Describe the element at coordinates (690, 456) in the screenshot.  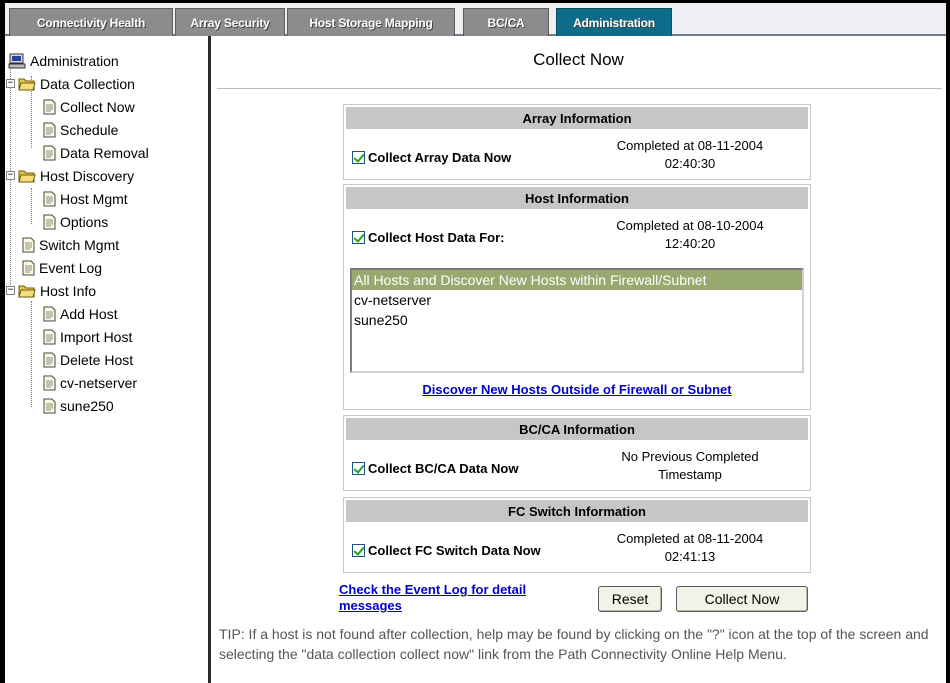
I see `status-line: No Previous Completed` at that location.